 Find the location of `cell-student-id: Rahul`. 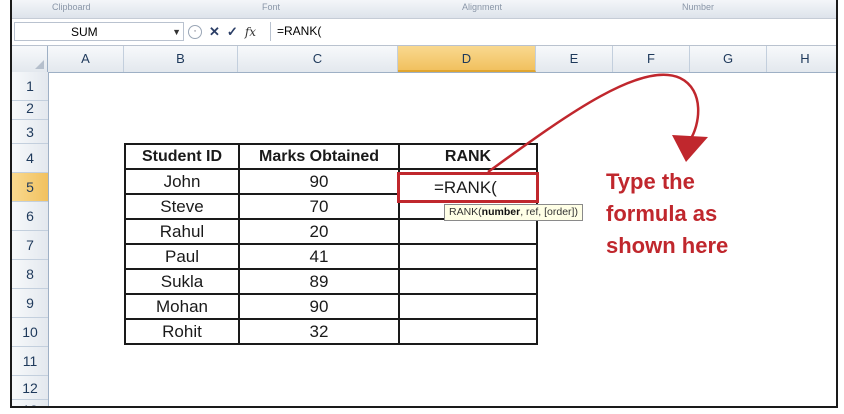

cell-student-id: Rahul is located at coordinates (182, 231).